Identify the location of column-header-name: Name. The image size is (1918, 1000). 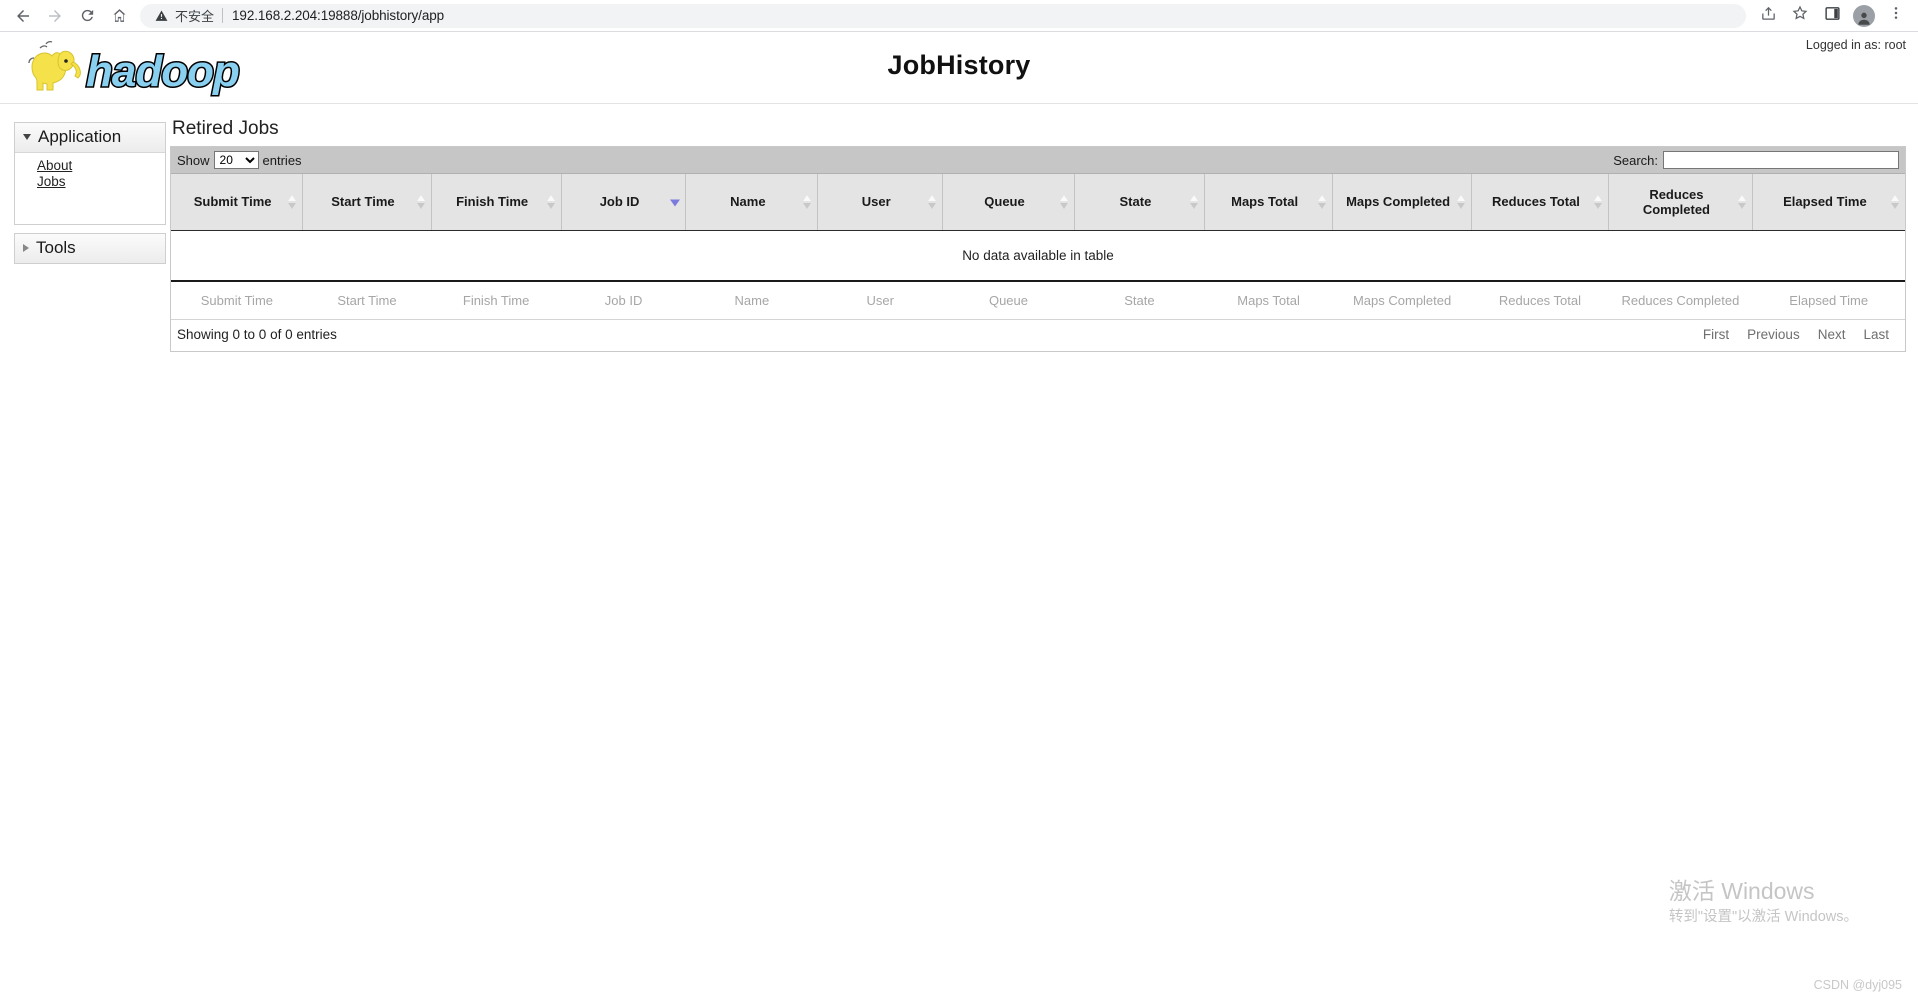
(752, 202).